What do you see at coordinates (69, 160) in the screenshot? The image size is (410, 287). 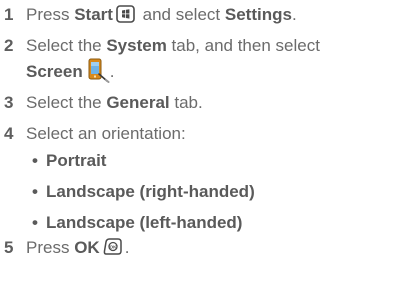 I see `option-portrait: • Portrait` at bounding box center [69, 160].